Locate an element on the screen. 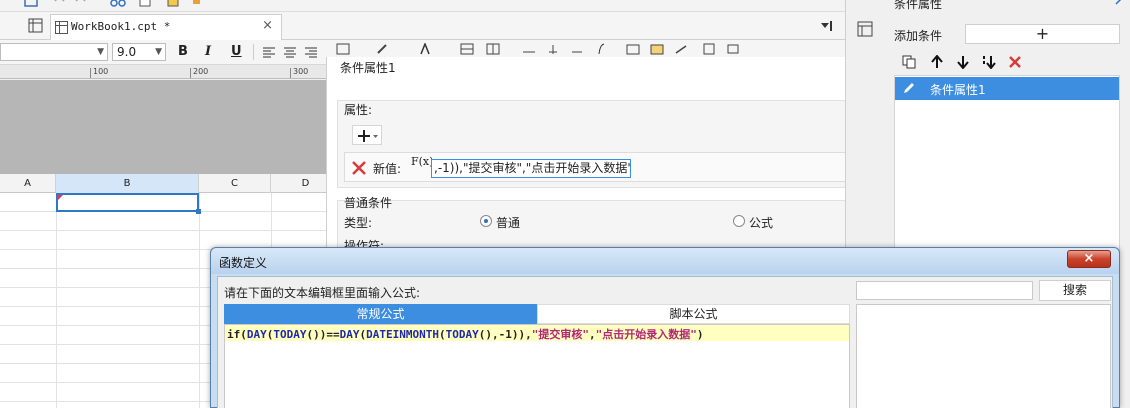 The width and height of the screenshot is (1130, 408). top-toolbar is located at coordinates (422, 6).